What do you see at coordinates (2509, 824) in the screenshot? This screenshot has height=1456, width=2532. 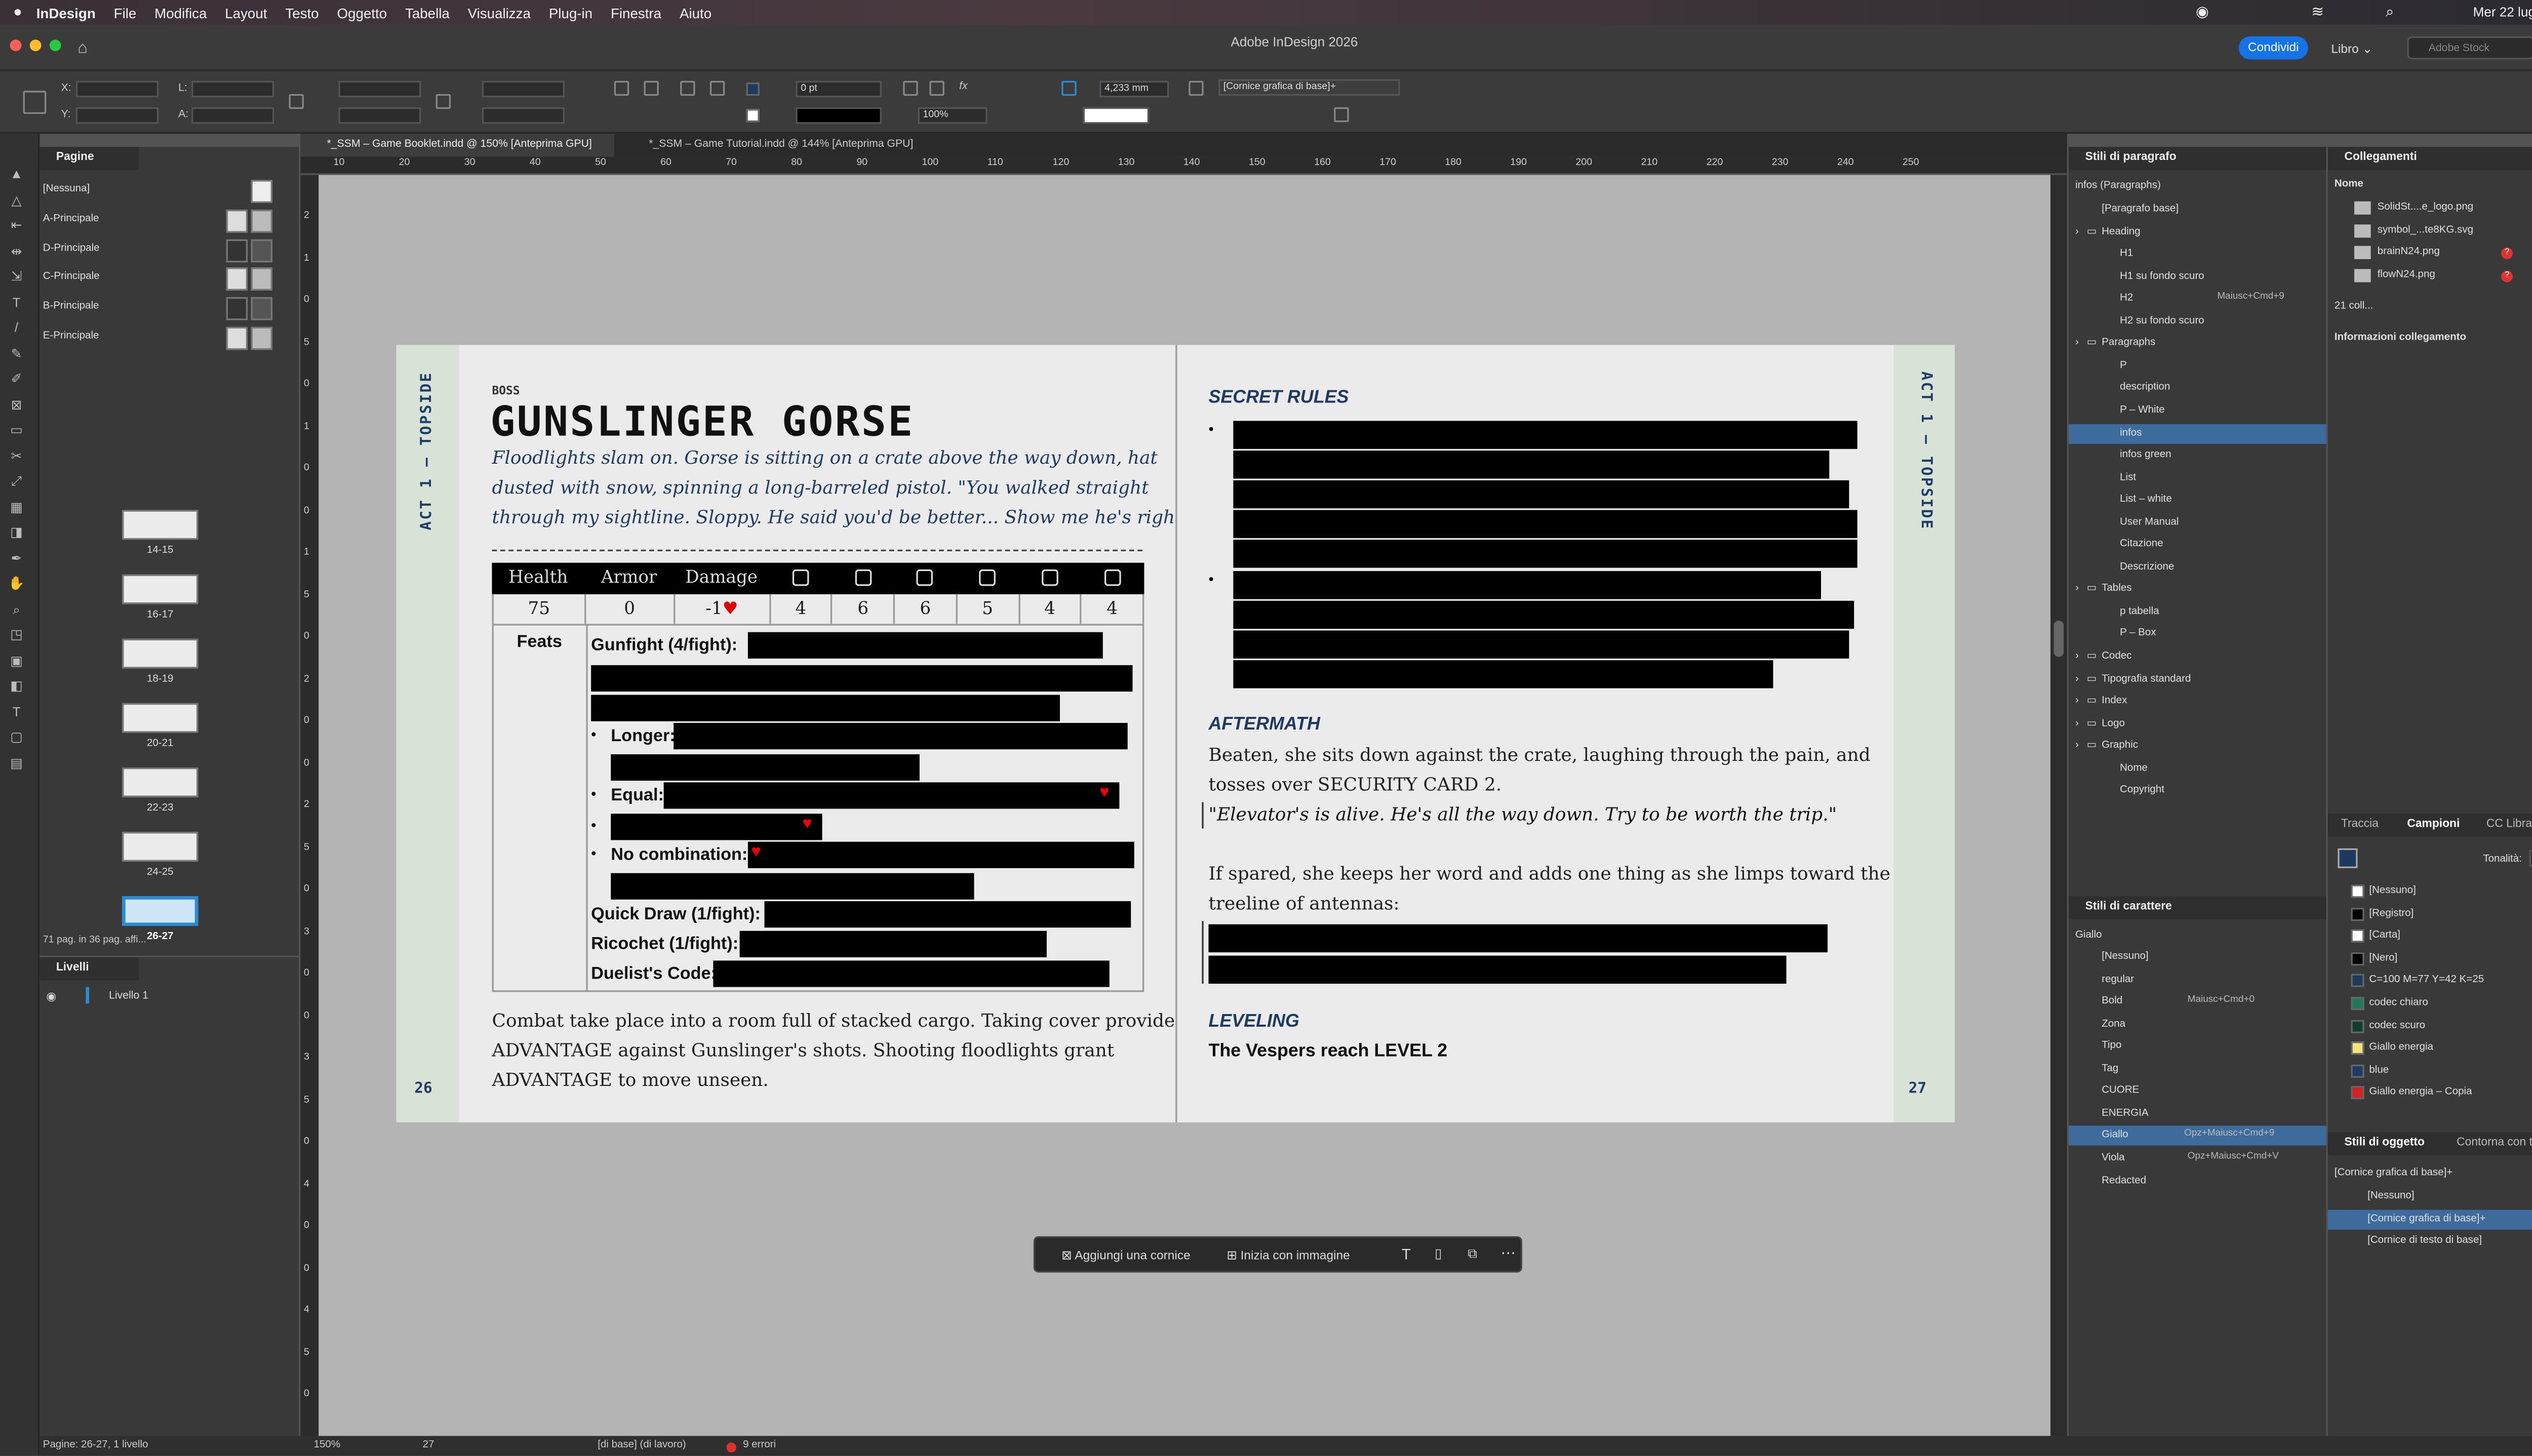 I see `cc-libraries-tab: CC Librarie` at bounding box center [2509, 824].